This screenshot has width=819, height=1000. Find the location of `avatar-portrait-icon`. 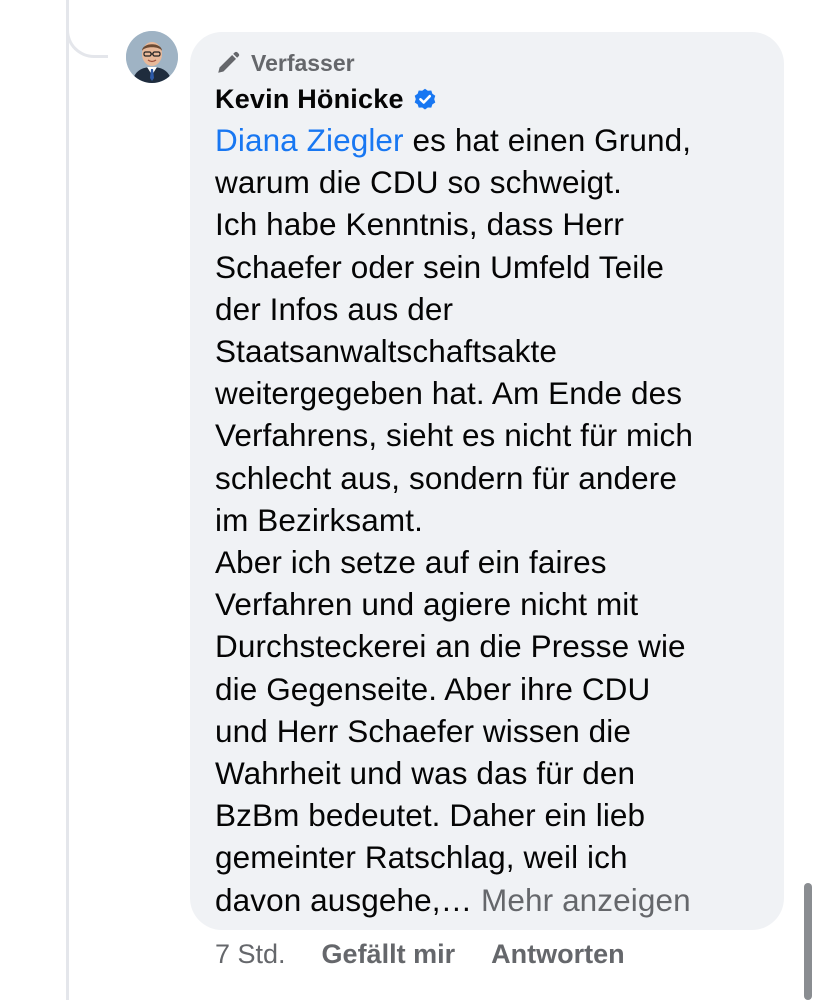

avatar-portrait-icon is located at coordinates (152, 57).